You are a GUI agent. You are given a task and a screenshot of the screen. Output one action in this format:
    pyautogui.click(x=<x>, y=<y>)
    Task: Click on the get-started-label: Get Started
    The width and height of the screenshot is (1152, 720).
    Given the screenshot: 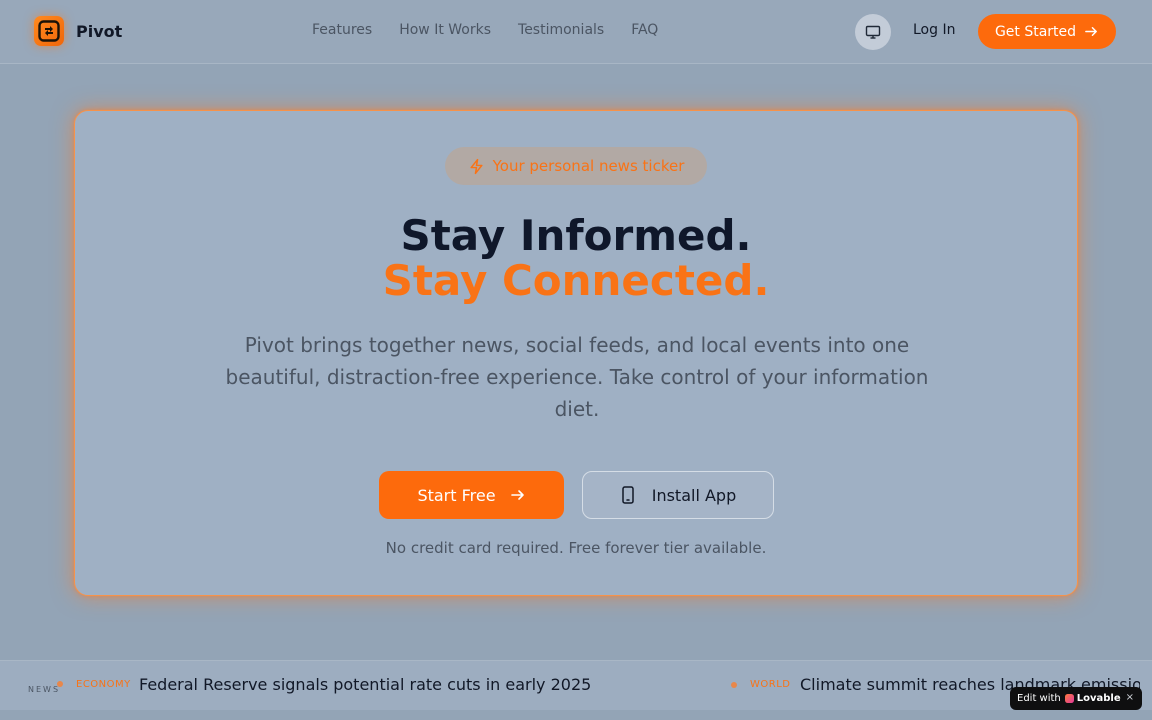 What is the action you would take?
    pyautogui.click(x=1035, y=31)
    